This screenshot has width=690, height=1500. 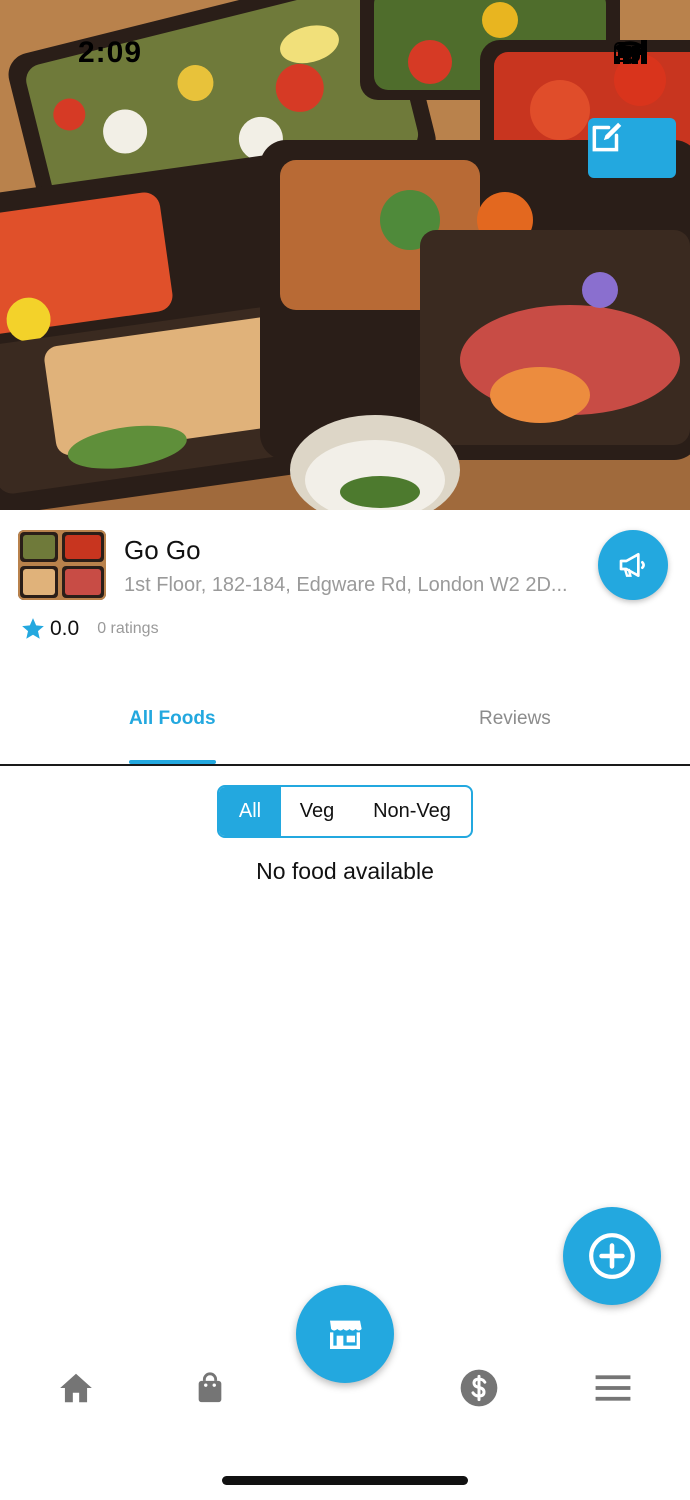 I want to click on rating-row: 0.0 0 ratings, so click(x=89, y=629).